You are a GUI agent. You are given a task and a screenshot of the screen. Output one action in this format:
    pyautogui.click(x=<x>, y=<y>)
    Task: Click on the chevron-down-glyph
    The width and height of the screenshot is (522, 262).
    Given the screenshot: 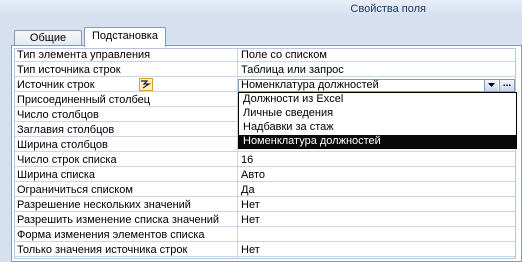 What is the action you would take?
    pyautogui.click(x=491, y=85)
    